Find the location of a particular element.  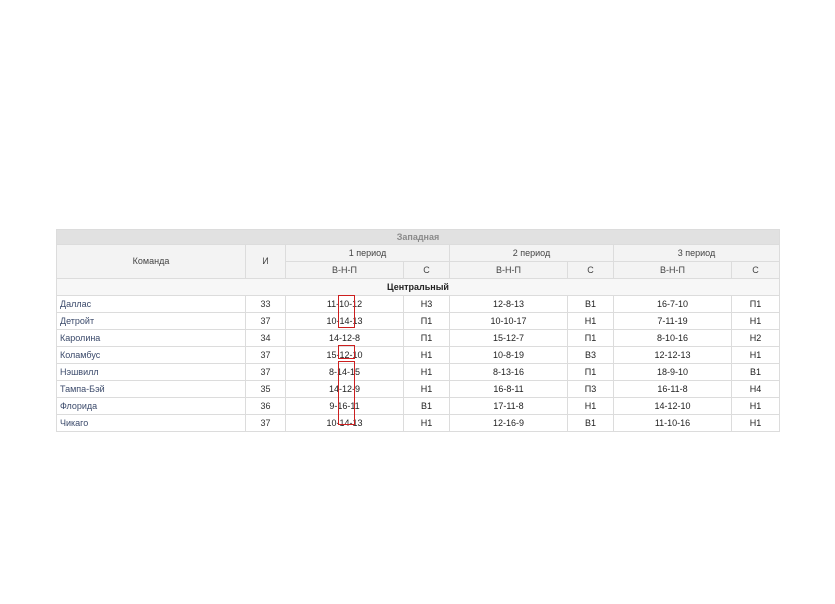

p2-record-cell: 17-11-8 is located at coordinates (508, 406).